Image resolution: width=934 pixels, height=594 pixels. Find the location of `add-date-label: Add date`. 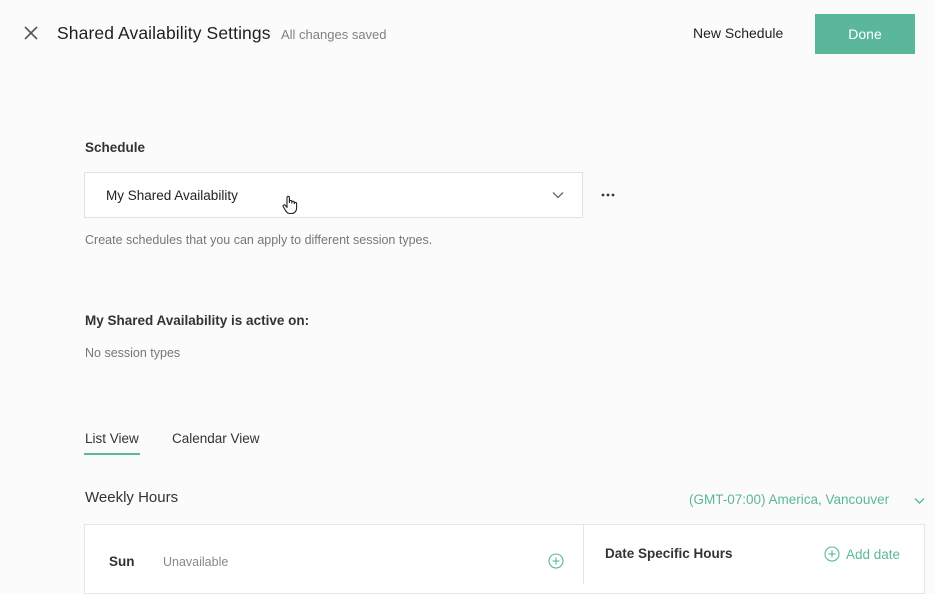

add-date-label: Add date is located at coordinates (873, 554).